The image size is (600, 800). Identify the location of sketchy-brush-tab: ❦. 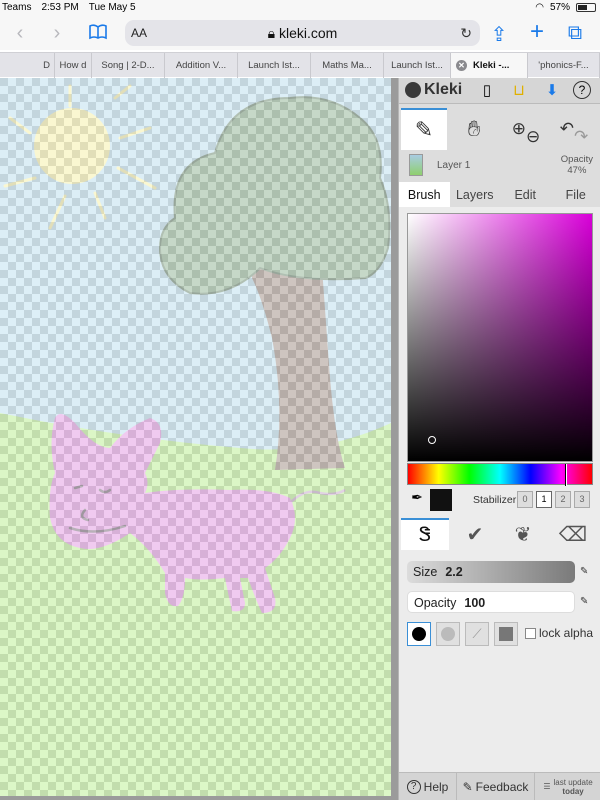
(523, 534).